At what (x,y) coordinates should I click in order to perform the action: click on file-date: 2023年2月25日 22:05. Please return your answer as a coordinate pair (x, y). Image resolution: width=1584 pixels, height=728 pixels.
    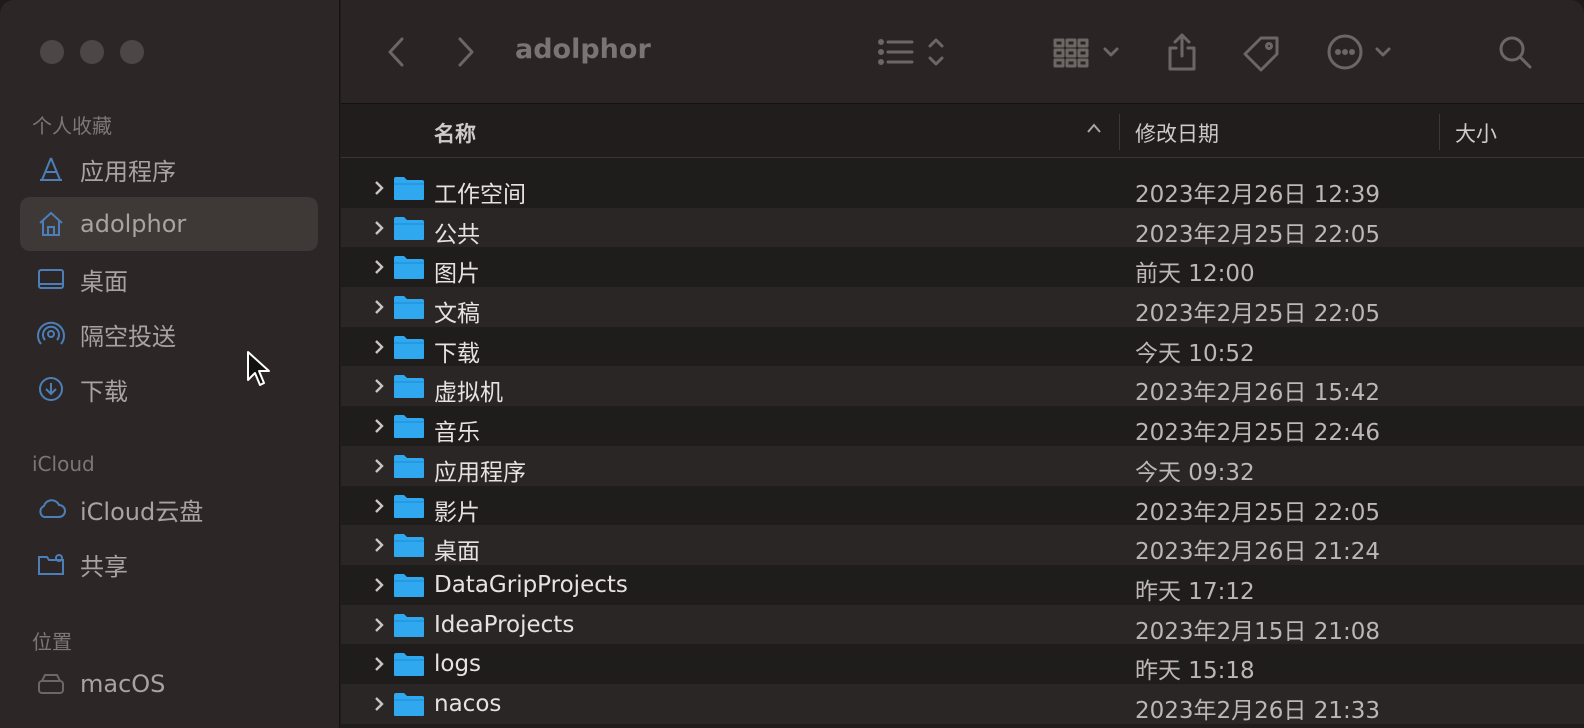
    Looking at the image, I should click on (1258, 512).